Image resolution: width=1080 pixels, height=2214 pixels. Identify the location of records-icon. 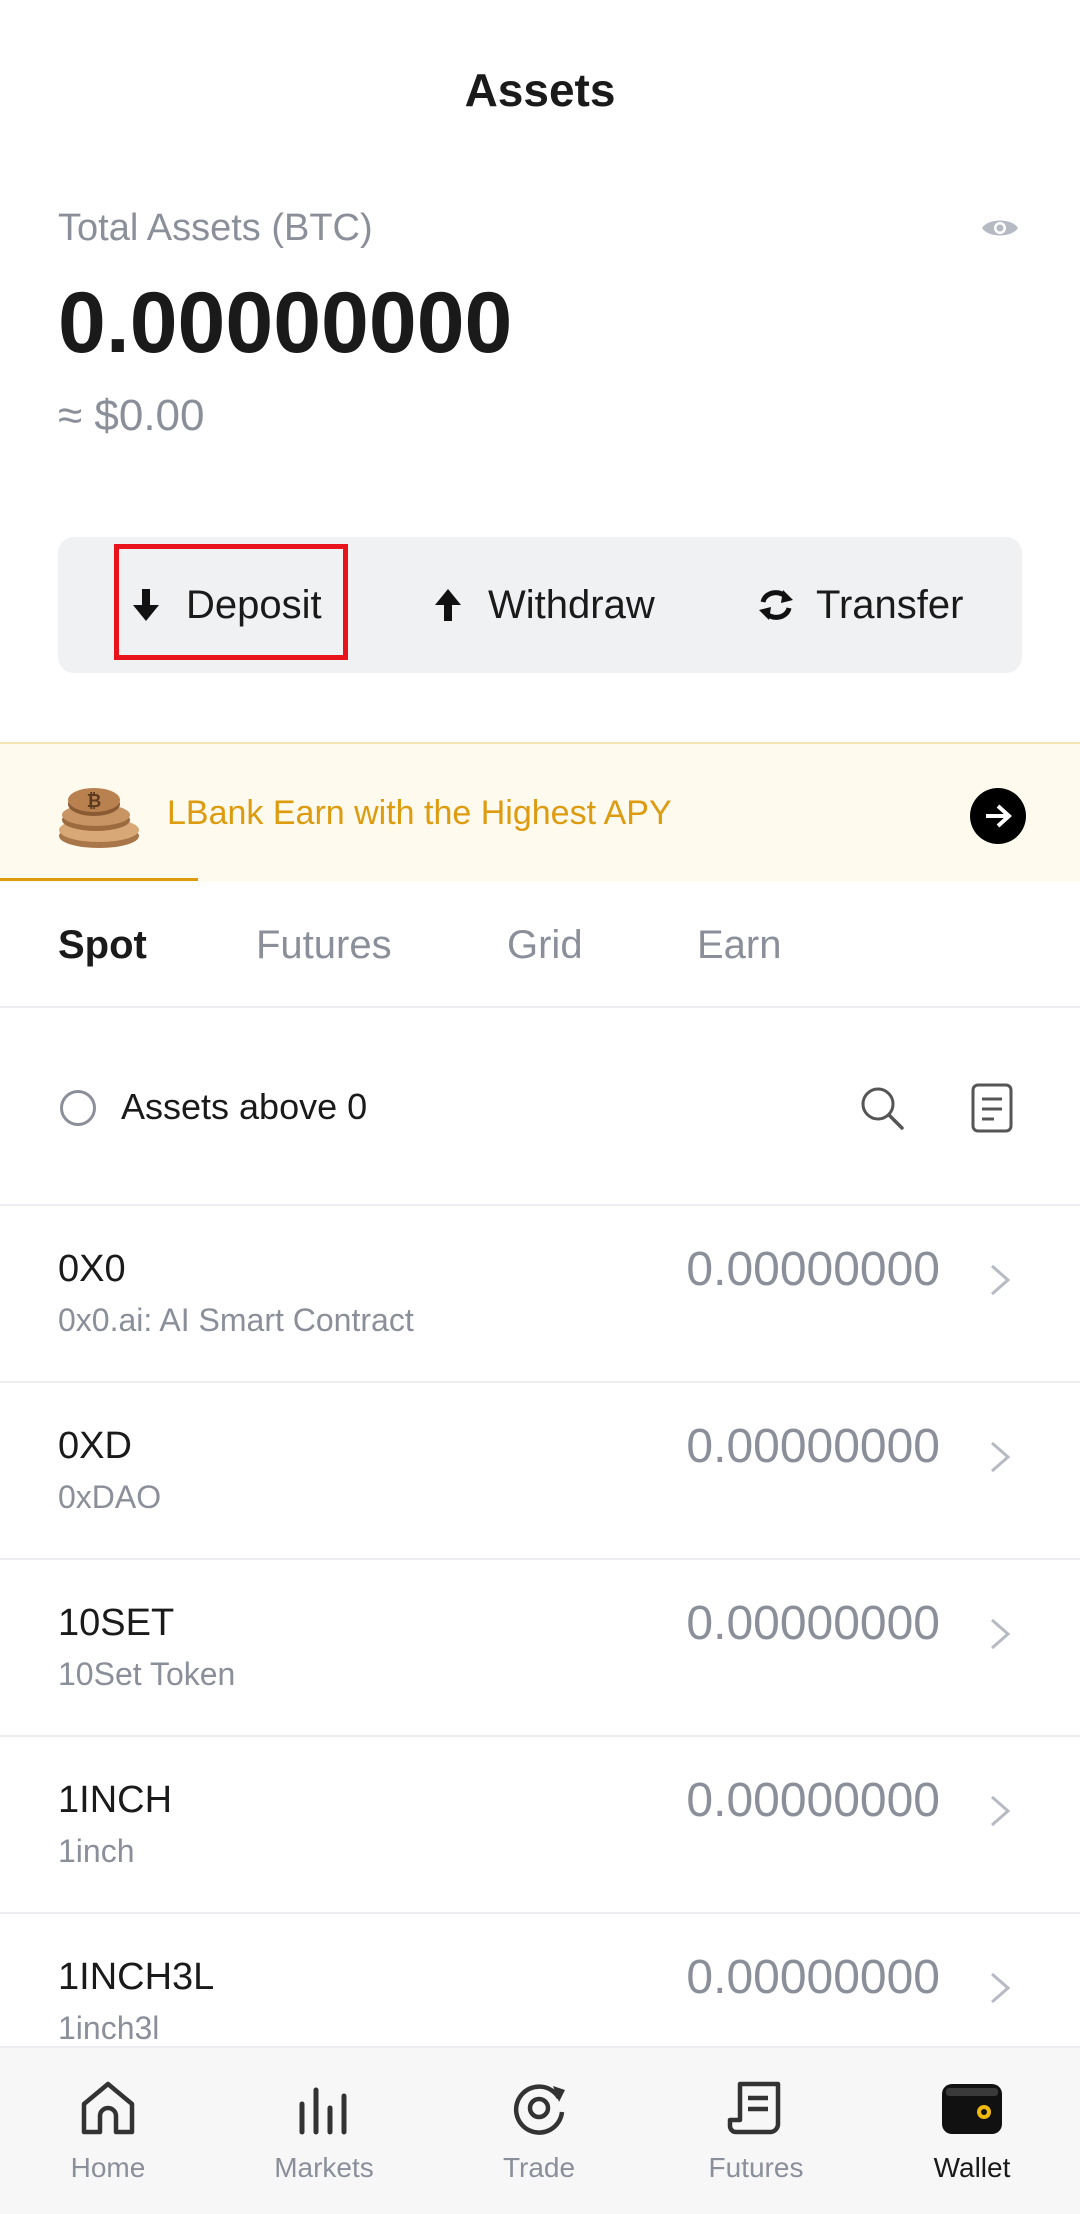
(992, 1108).